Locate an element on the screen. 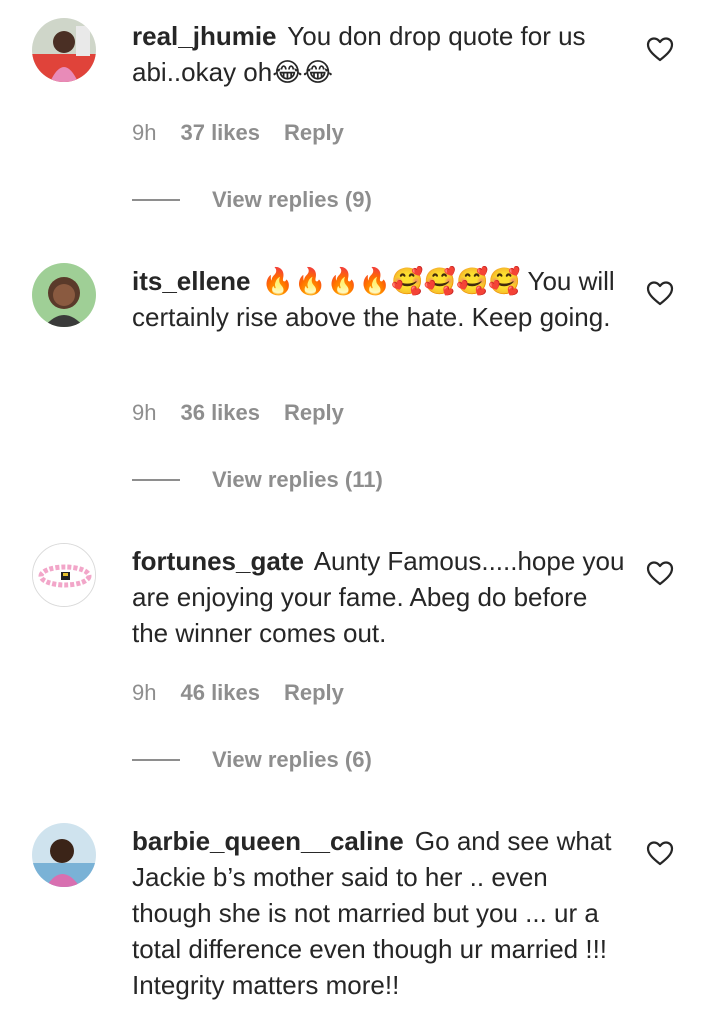 The height and width of the screenshot is (1027, 720). view-replies-button: View replies (6) is located at coordinates (252, 760).